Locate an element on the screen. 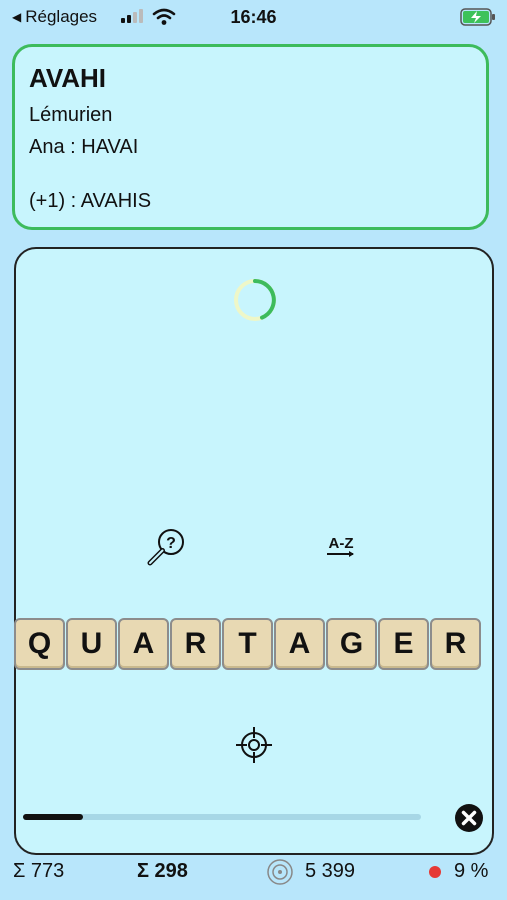 The width and height of the screenshot is (507, 900). percent-value: 9 % is located at coordinates (471, 871).